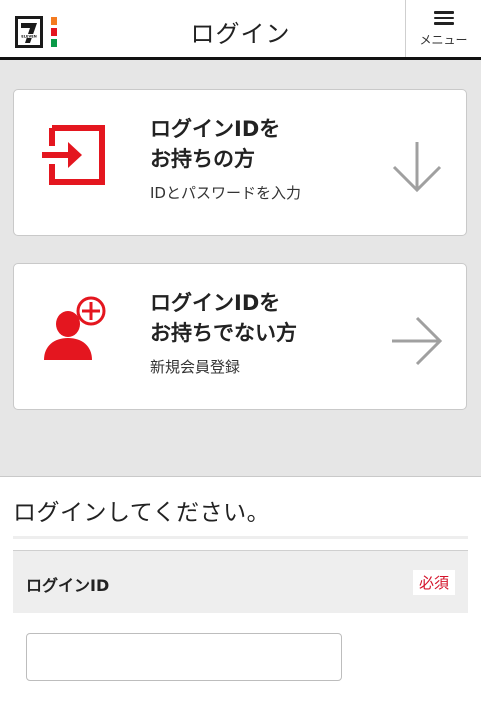 Image resolution: width=481 pixels, height=701 pixels. What do you see at coordinates (240, 581) in the screenshot?
I see `login-id-field-header: ログインID 必須` at bounding box center [240, 581].